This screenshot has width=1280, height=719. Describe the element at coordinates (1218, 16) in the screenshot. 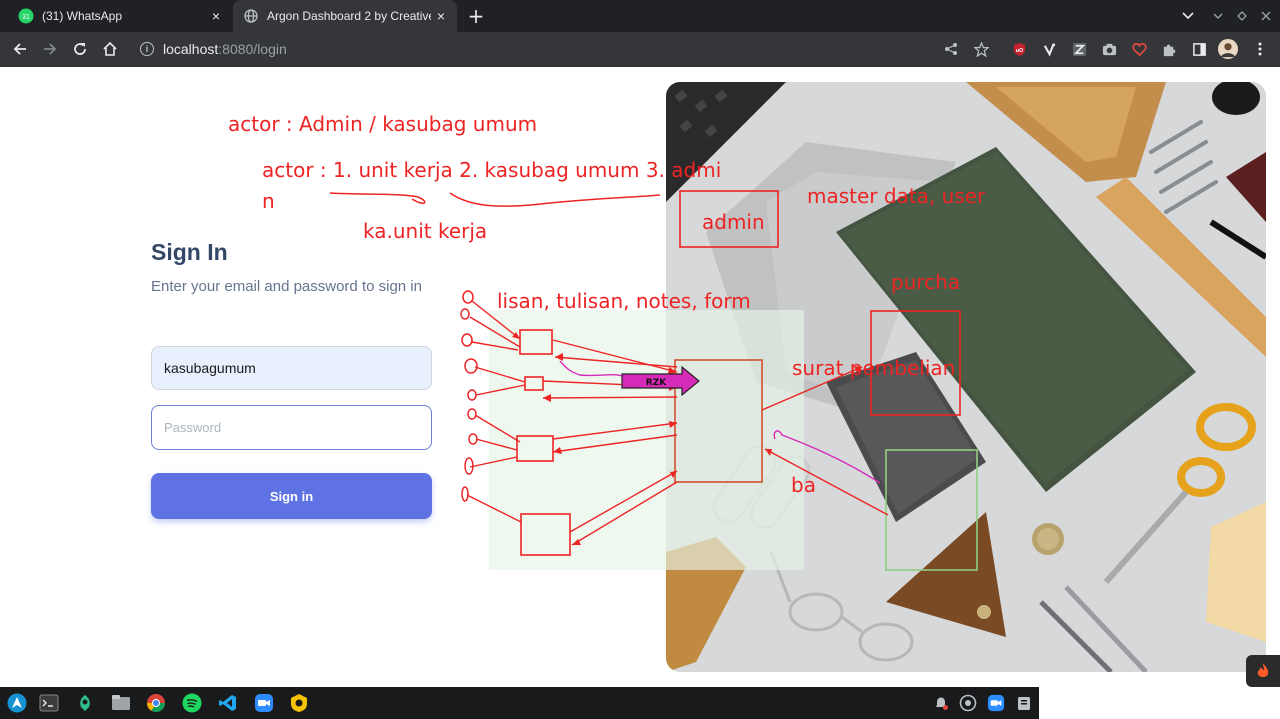

I see `minimize-icon` at that location.